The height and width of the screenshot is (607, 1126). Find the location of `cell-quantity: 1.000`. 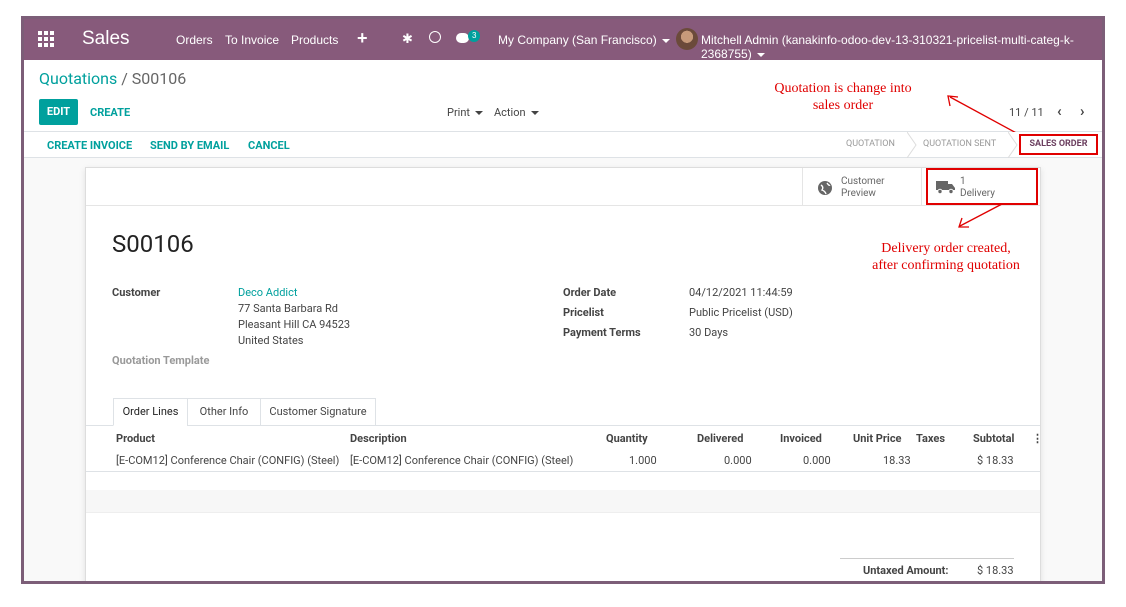

cell-quantity: 1.000 is located at coordinates (643, 460).